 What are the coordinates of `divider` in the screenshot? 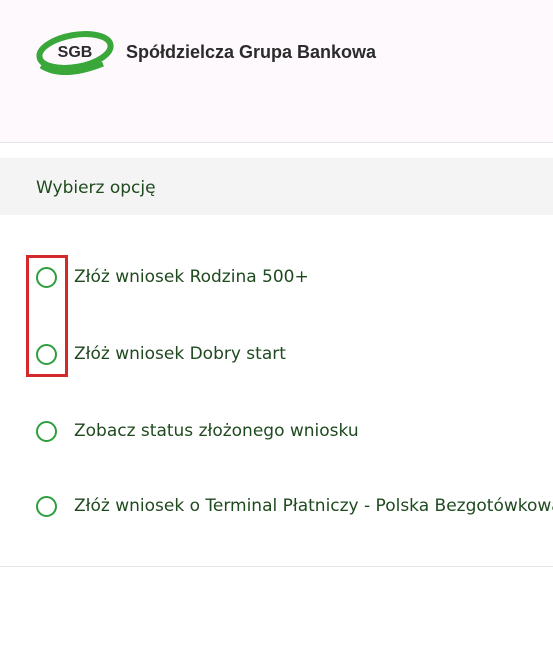 It's located at (276, 566).